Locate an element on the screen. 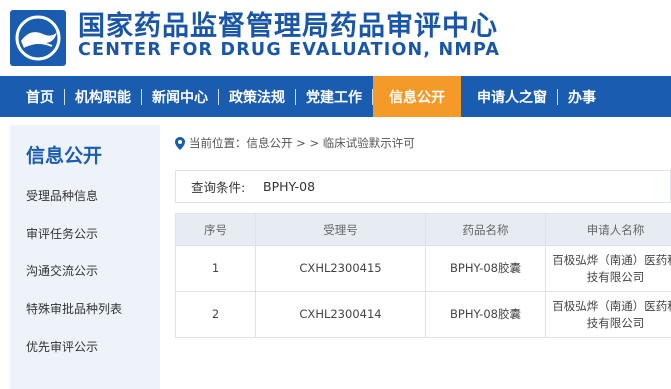 The height and width of the screenshot is (389, 671). cell-acceptance-no: CXHL2300415 is located at coordinates (340, 268).